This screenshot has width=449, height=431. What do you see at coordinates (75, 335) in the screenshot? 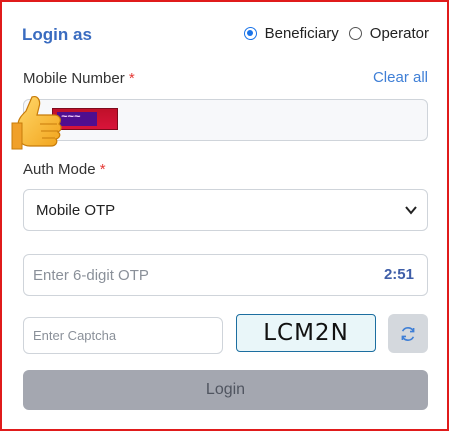
I see `captcha-placeholder: Enter Captcha` at bounding box center [75, 335].